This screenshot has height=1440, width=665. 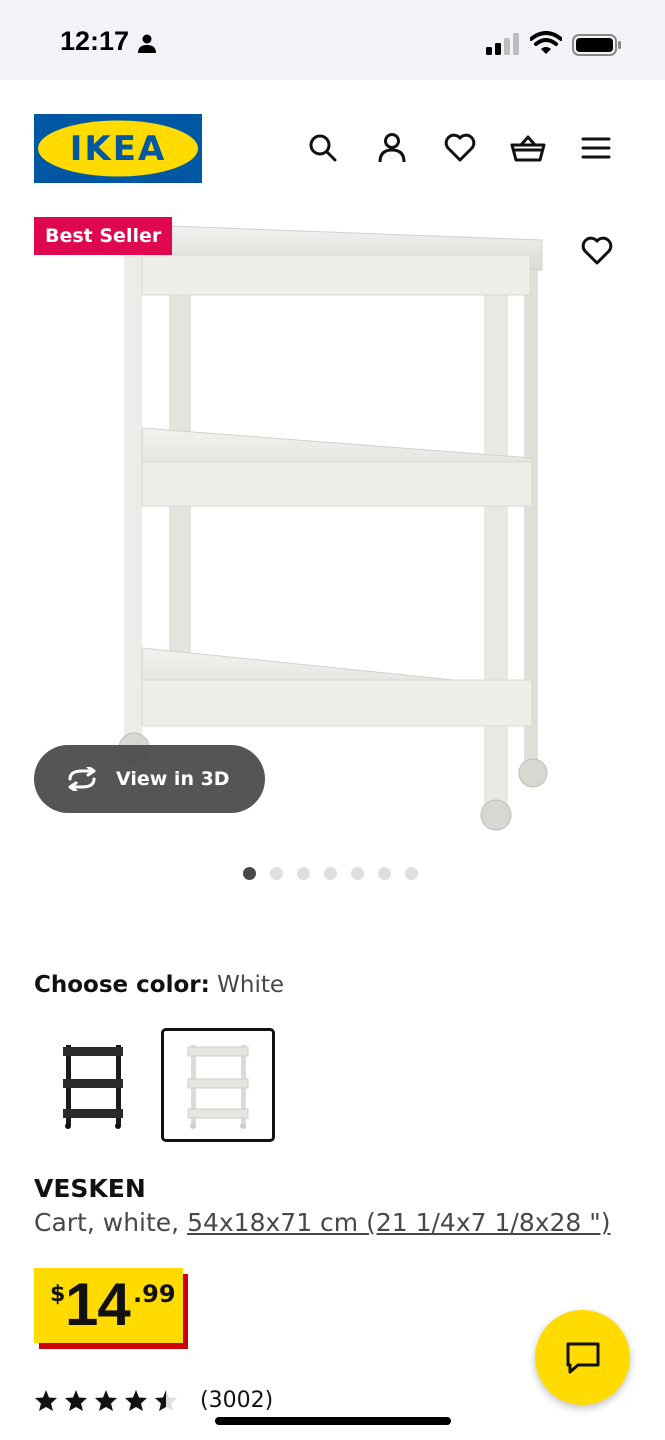 What do you see at coordinates (333, 1421) in the screenshot?
I see `home-indicator` at bounding box center [333, 1421].